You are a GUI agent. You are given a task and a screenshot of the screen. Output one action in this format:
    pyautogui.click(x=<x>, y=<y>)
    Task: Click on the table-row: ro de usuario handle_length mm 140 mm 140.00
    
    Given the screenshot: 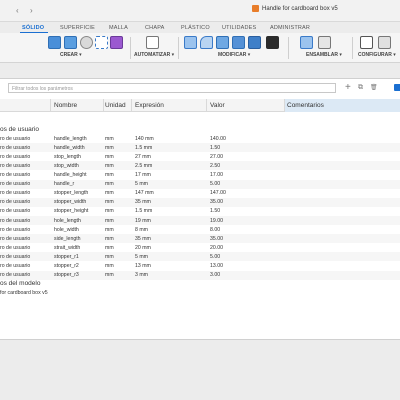 What is the action you would take?
    pyautogui.click(x=200, y=138)
    